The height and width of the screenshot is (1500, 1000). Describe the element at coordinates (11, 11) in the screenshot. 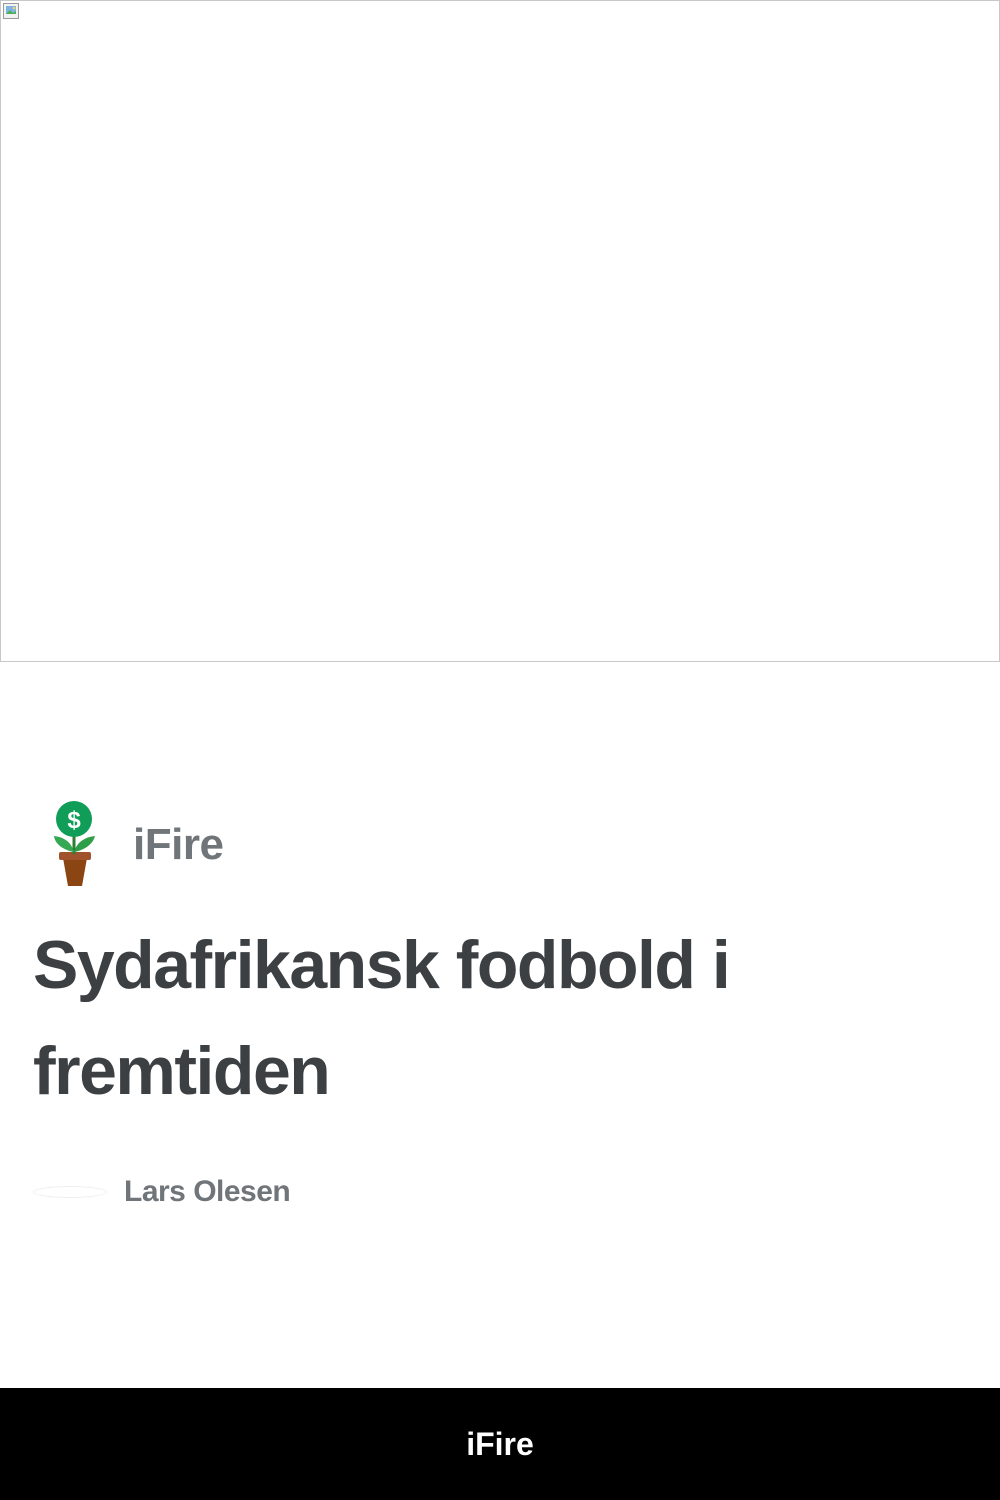

I see `broken-image-icon` at that location.